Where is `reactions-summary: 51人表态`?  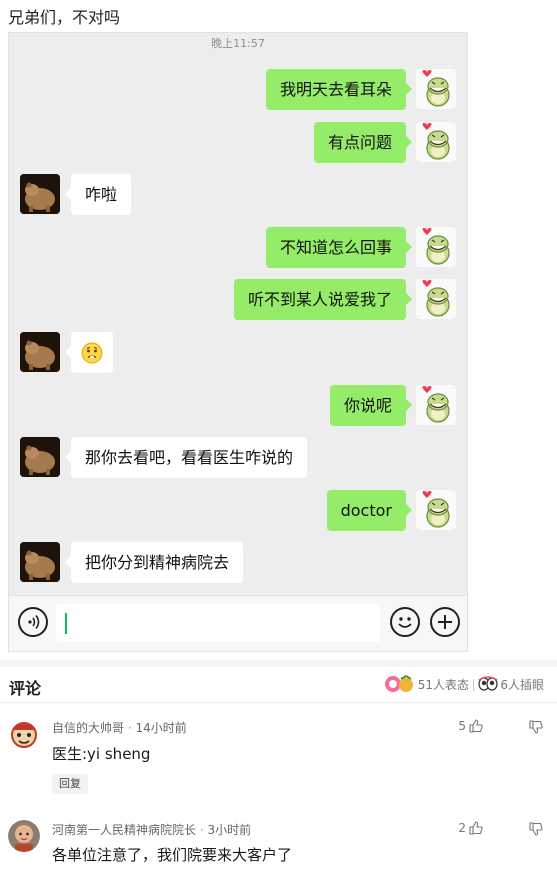 reactions-summary: 51人表态 is located at coordinates (426, 684).